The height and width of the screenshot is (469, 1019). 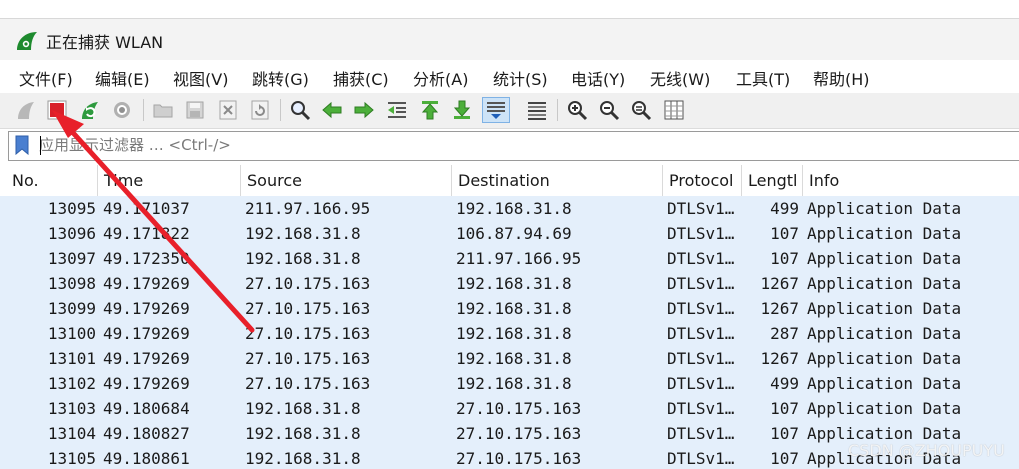 I want to click on start-capture-icon, so click(x=26, y=110).